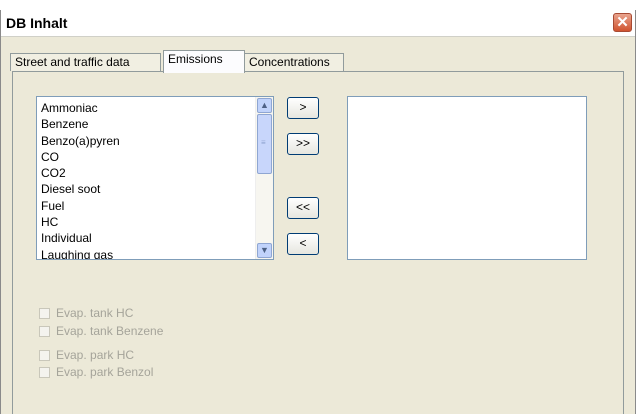  Describe the element at coordinates (303, 244) in the screenshot. I see `remove-selected-button: <` at that location.